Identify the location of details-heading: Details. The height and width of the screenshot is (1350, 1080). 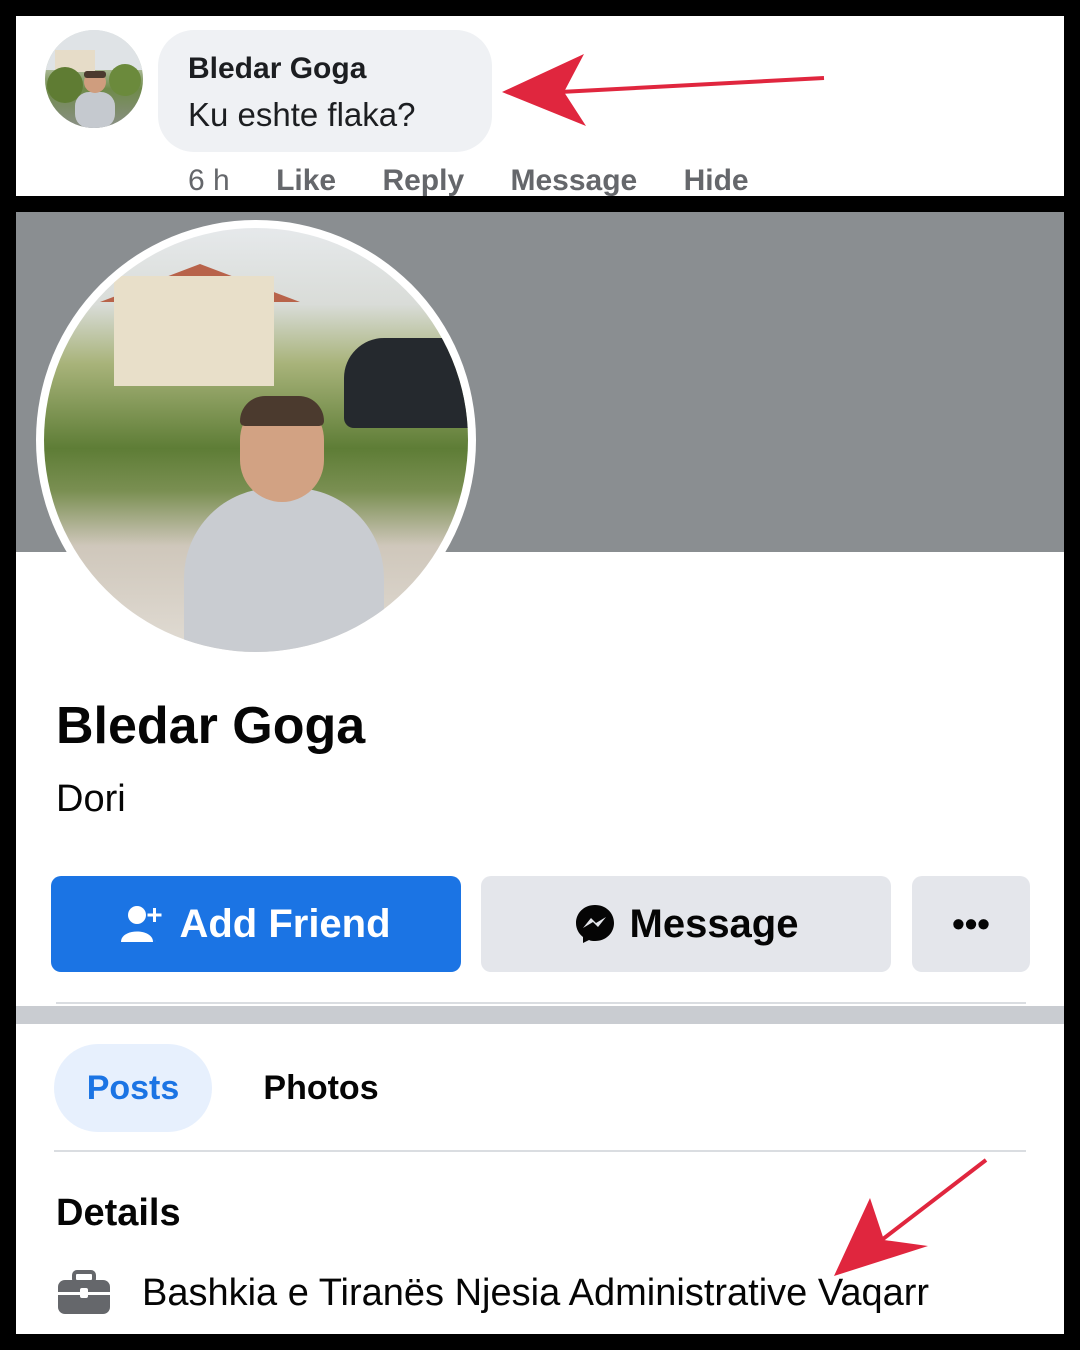
(118, 1213).